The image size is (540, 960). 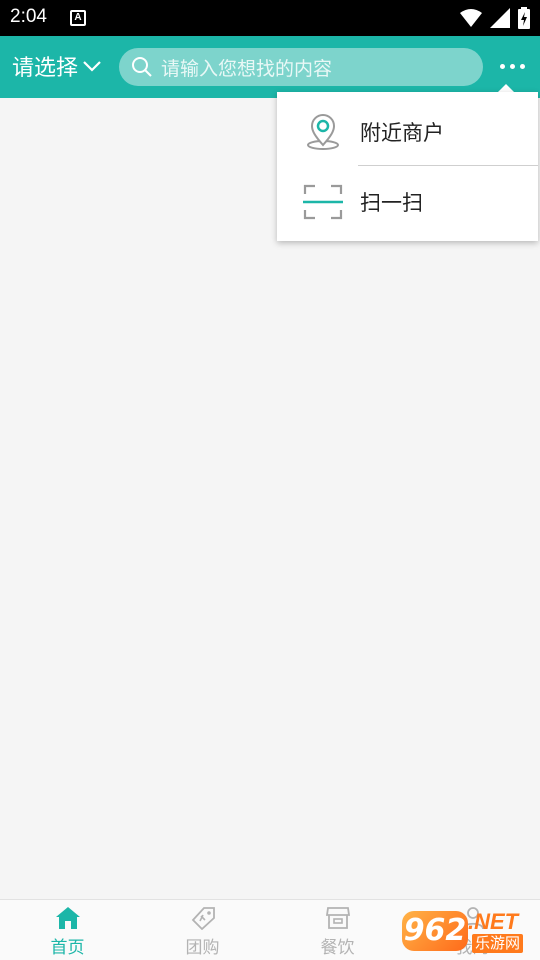 What do you see at coordinates (500, 18) in the screenshot?
I see `signal-icon` at bounding box center [500, 18].